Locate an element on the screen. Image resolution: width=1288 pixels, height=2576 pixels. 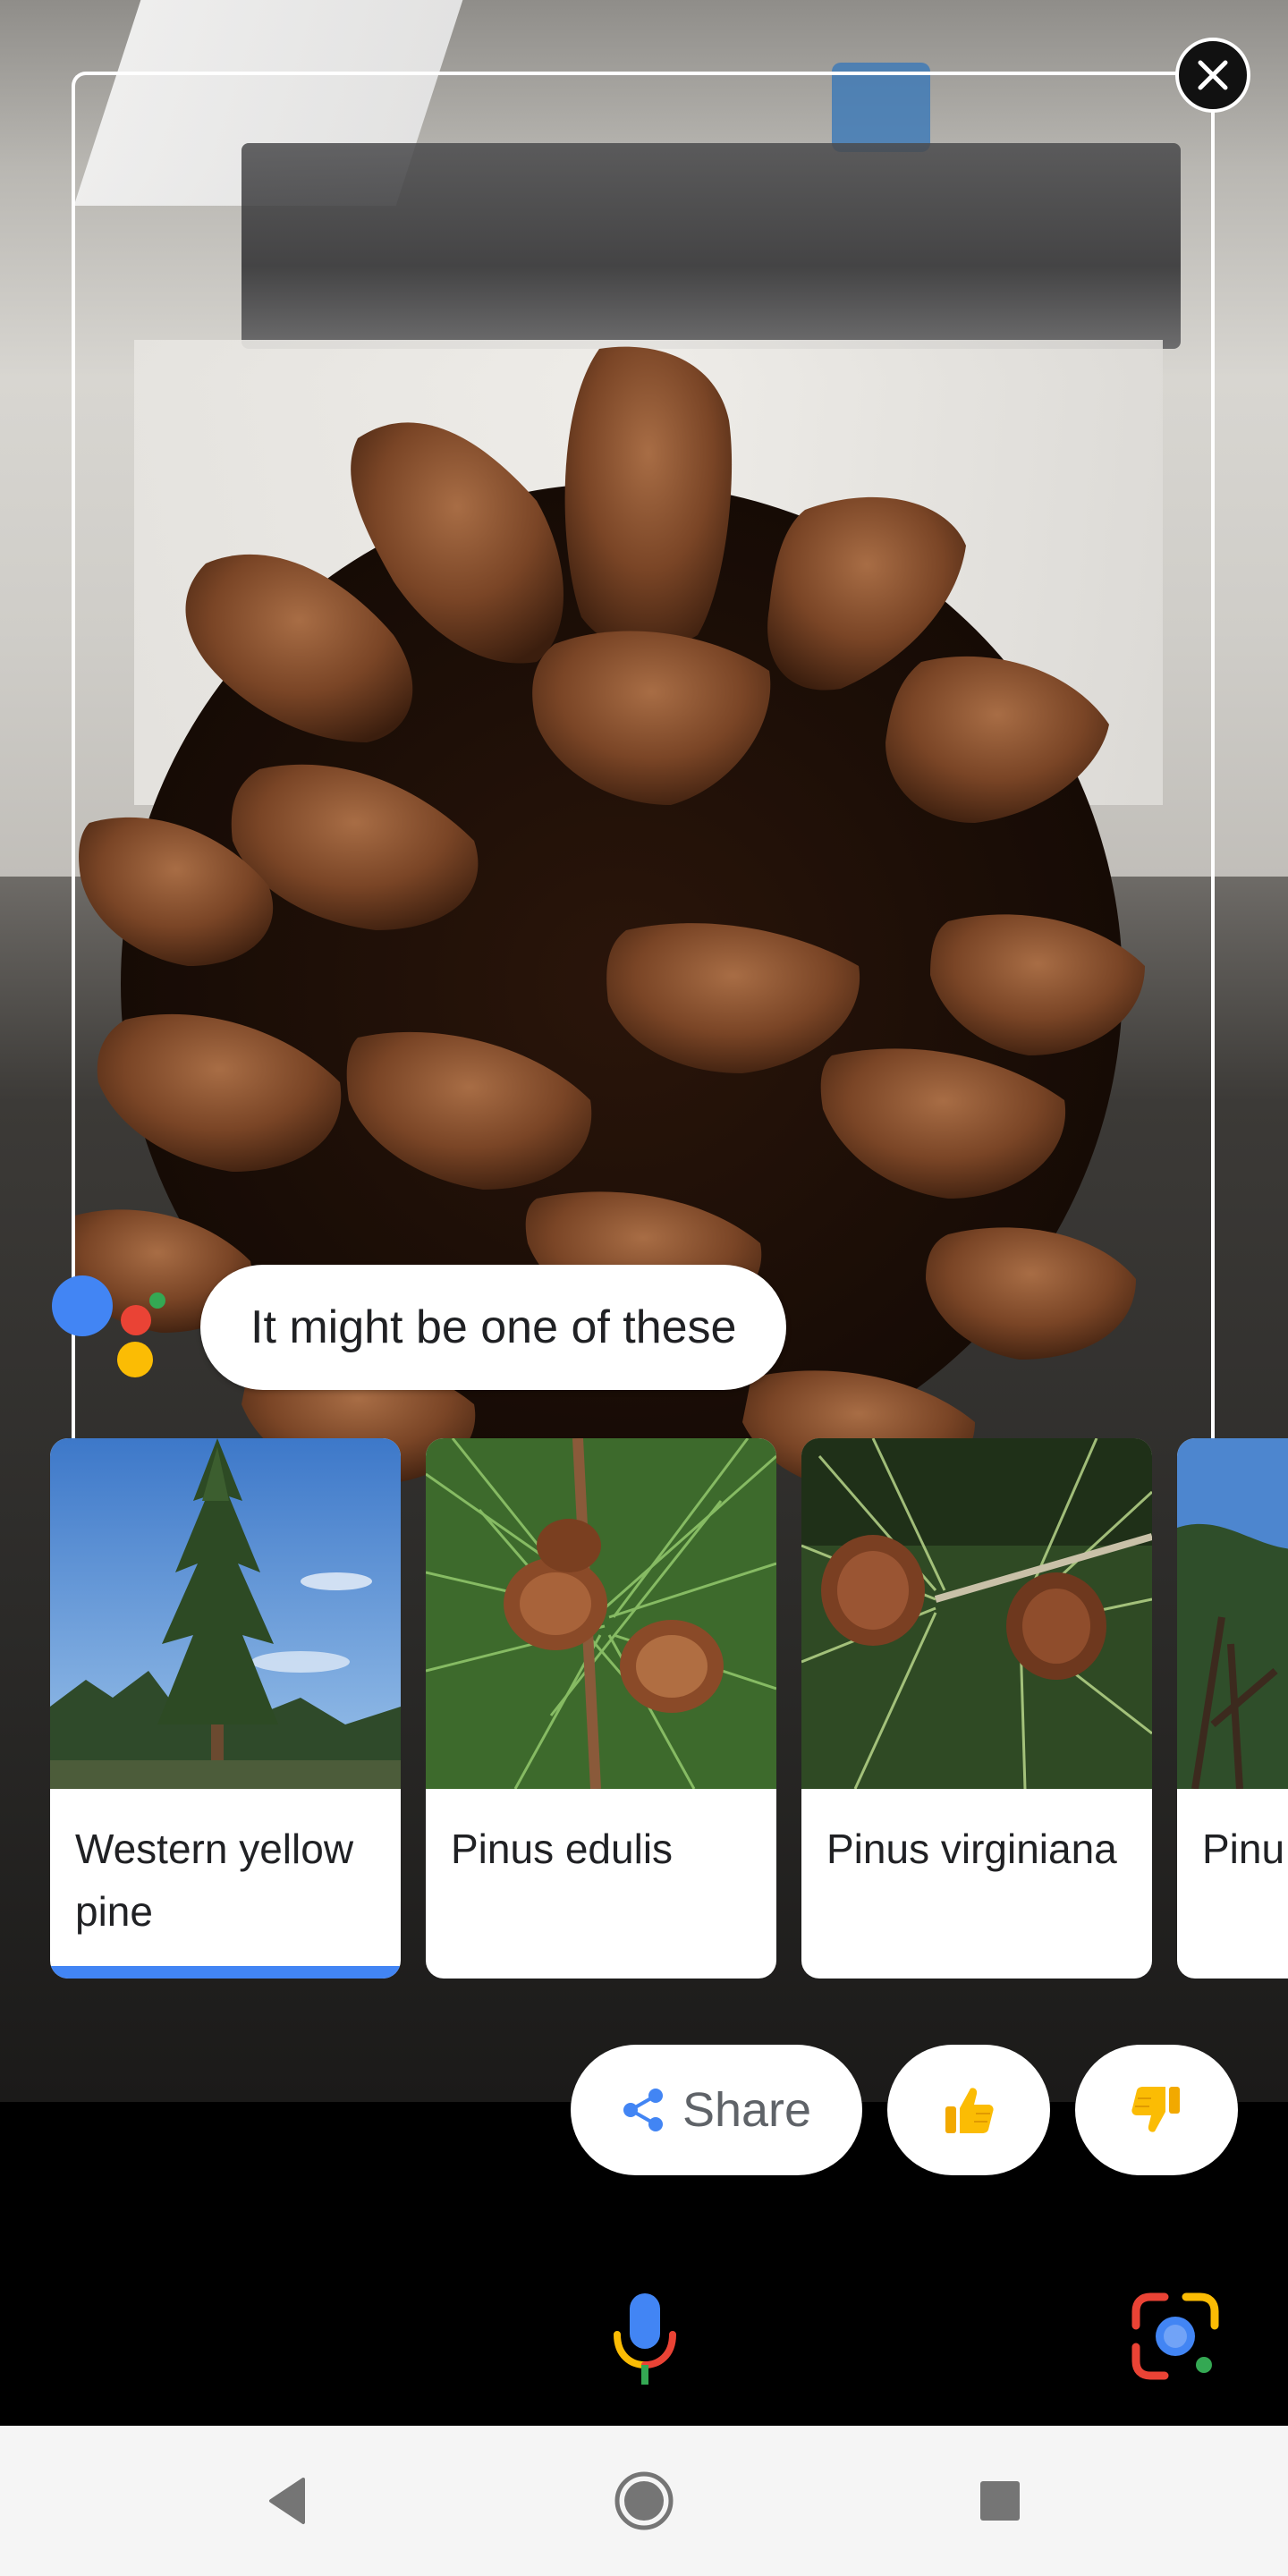
home-button is located at coordinates (644, 2501).